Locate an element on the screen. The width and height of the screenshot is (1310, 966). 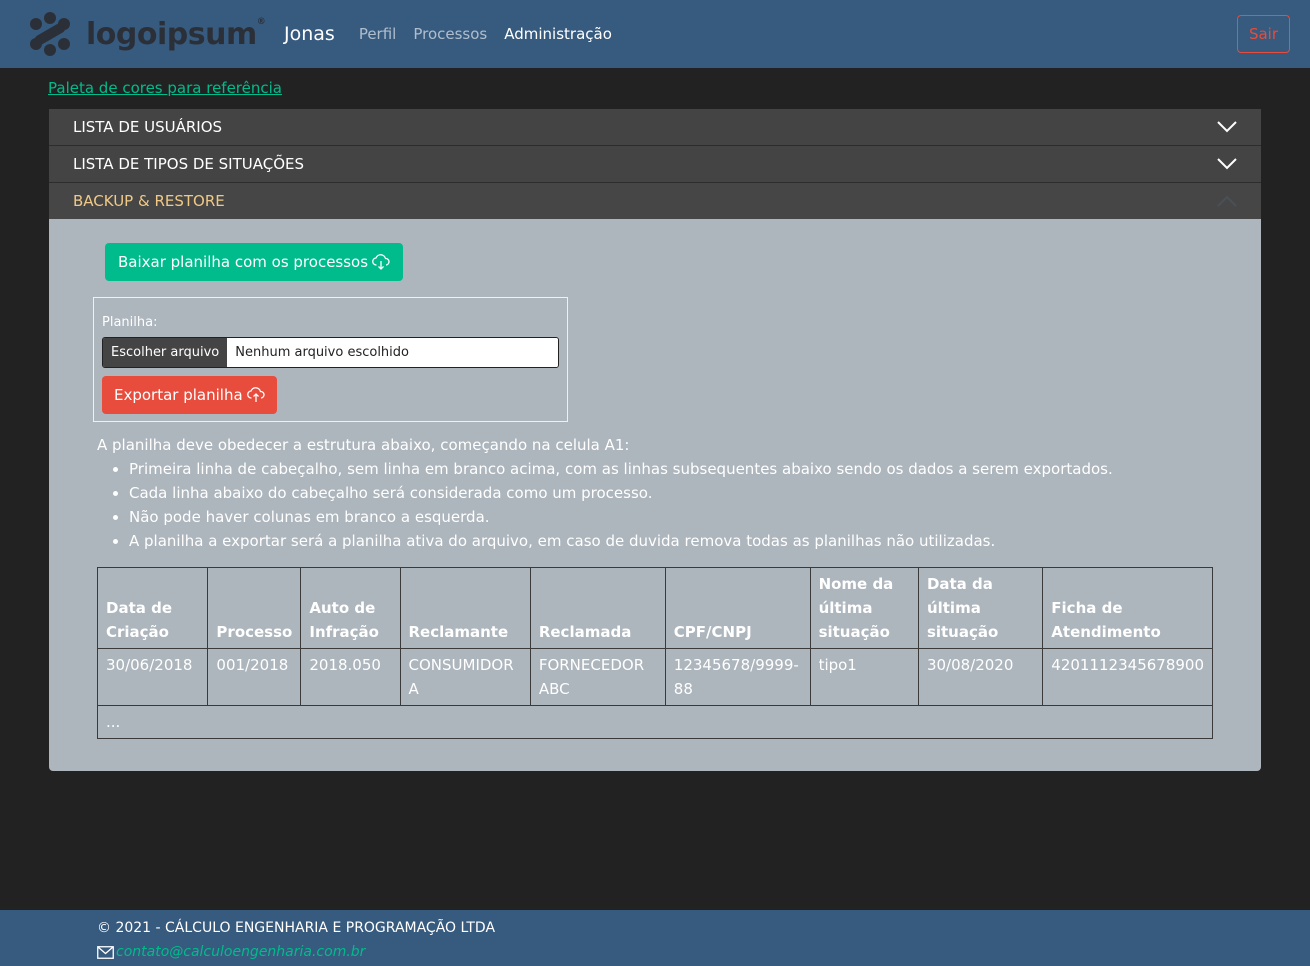
export-spreadsheet-button: Exportar planilha is located at coordinates (189, 395).